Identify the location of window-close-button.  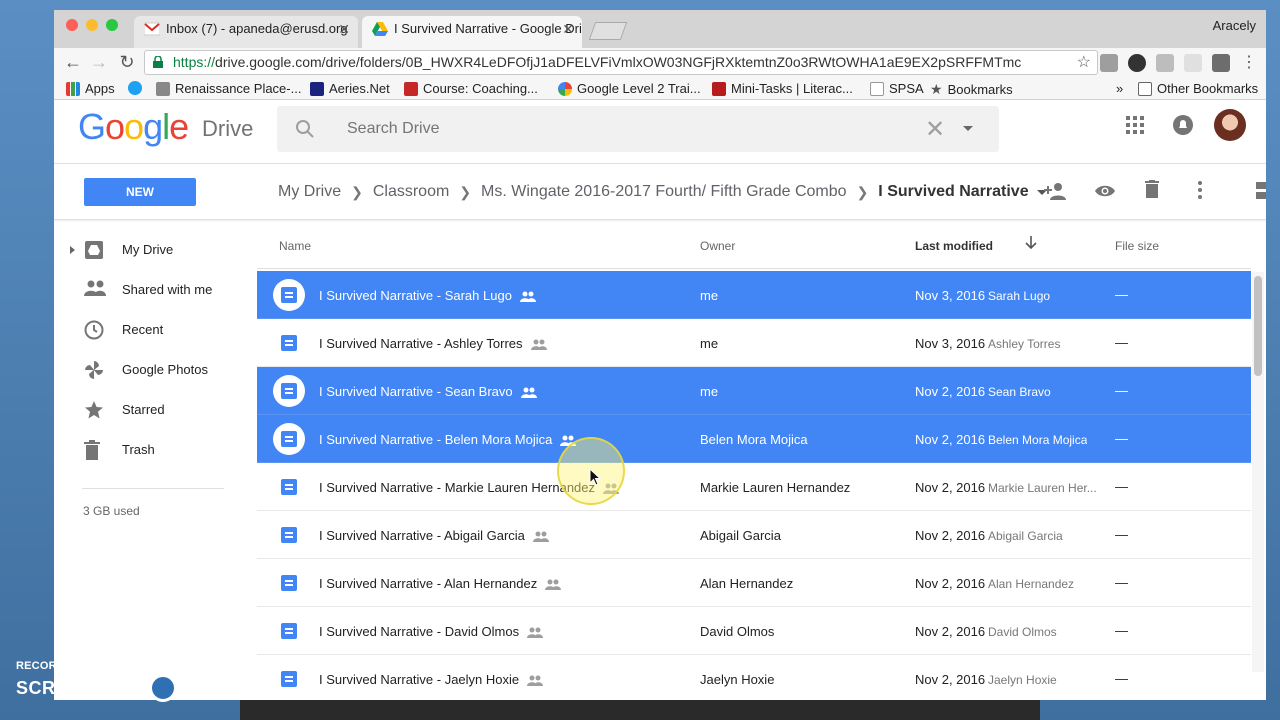
(72, 25).